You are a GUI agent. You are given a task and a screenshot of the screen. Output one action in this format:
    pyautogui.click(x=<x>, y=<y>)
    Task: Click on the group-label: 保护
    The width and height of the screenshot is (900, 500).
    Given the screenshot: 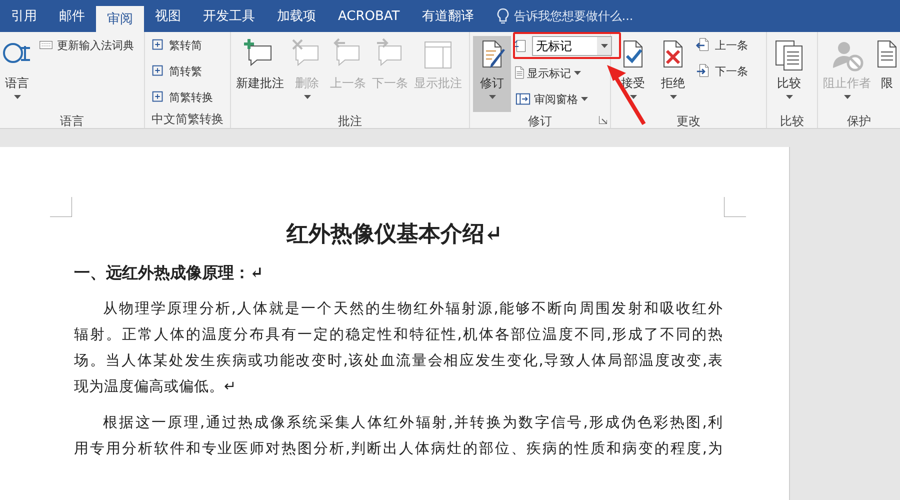 What is the action you would take?
    pyautogui.click(x=859, y=121)
    